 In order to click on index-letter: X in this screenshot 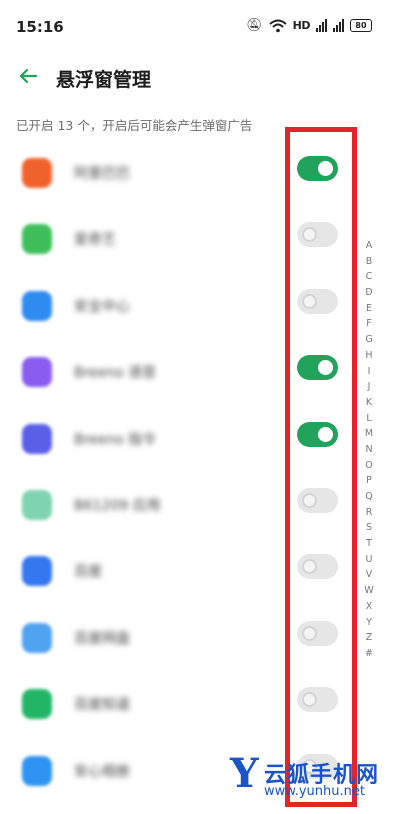, I will do `click(369, 607)`.